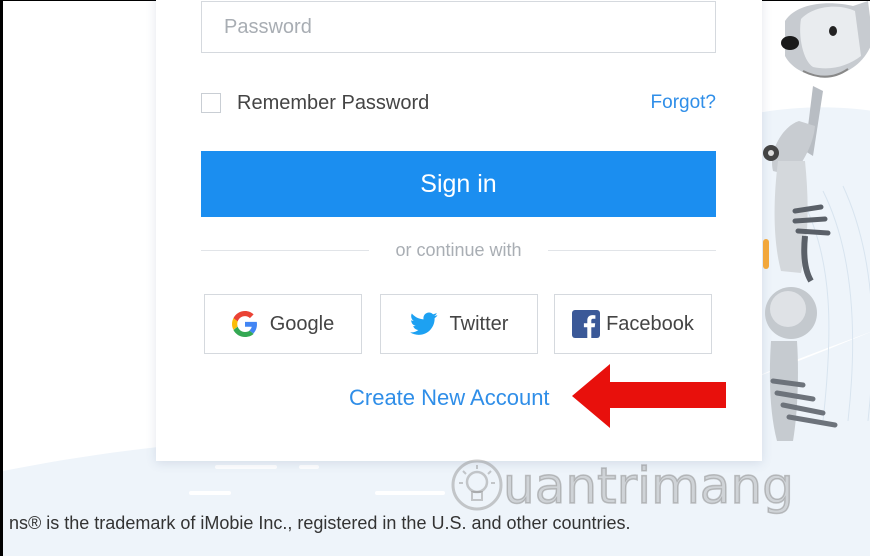 The width and height of the screenshot is (870, 556). Describe the element at coordinates (479, 323) in the screenshot. I see `twitter-label: Twitter` at that location.